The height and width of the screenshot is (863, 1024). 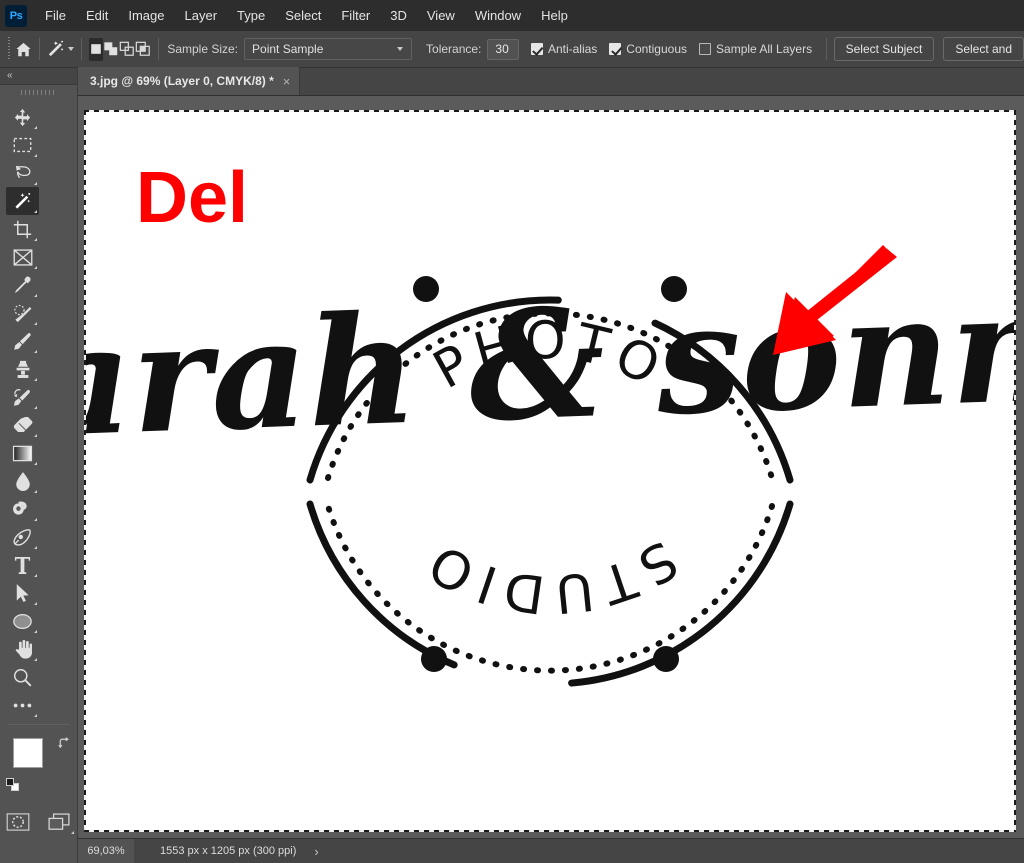 What do you see at coordinates (127, 49) in the screenshot?
I see `subtract-from-selection-button` at bounding box center [127, 49].